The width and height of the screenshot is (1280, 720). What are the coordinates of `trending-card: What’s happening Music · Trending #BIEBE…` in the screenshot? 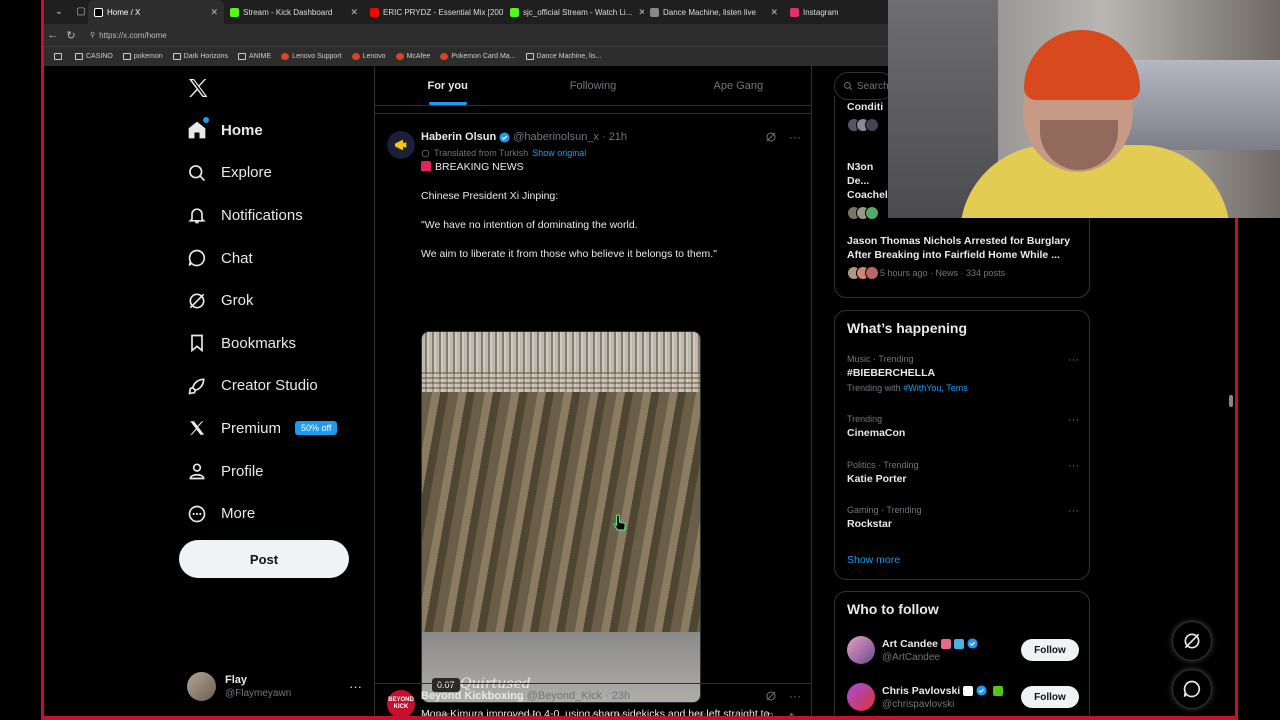 It's located at (962, 445).